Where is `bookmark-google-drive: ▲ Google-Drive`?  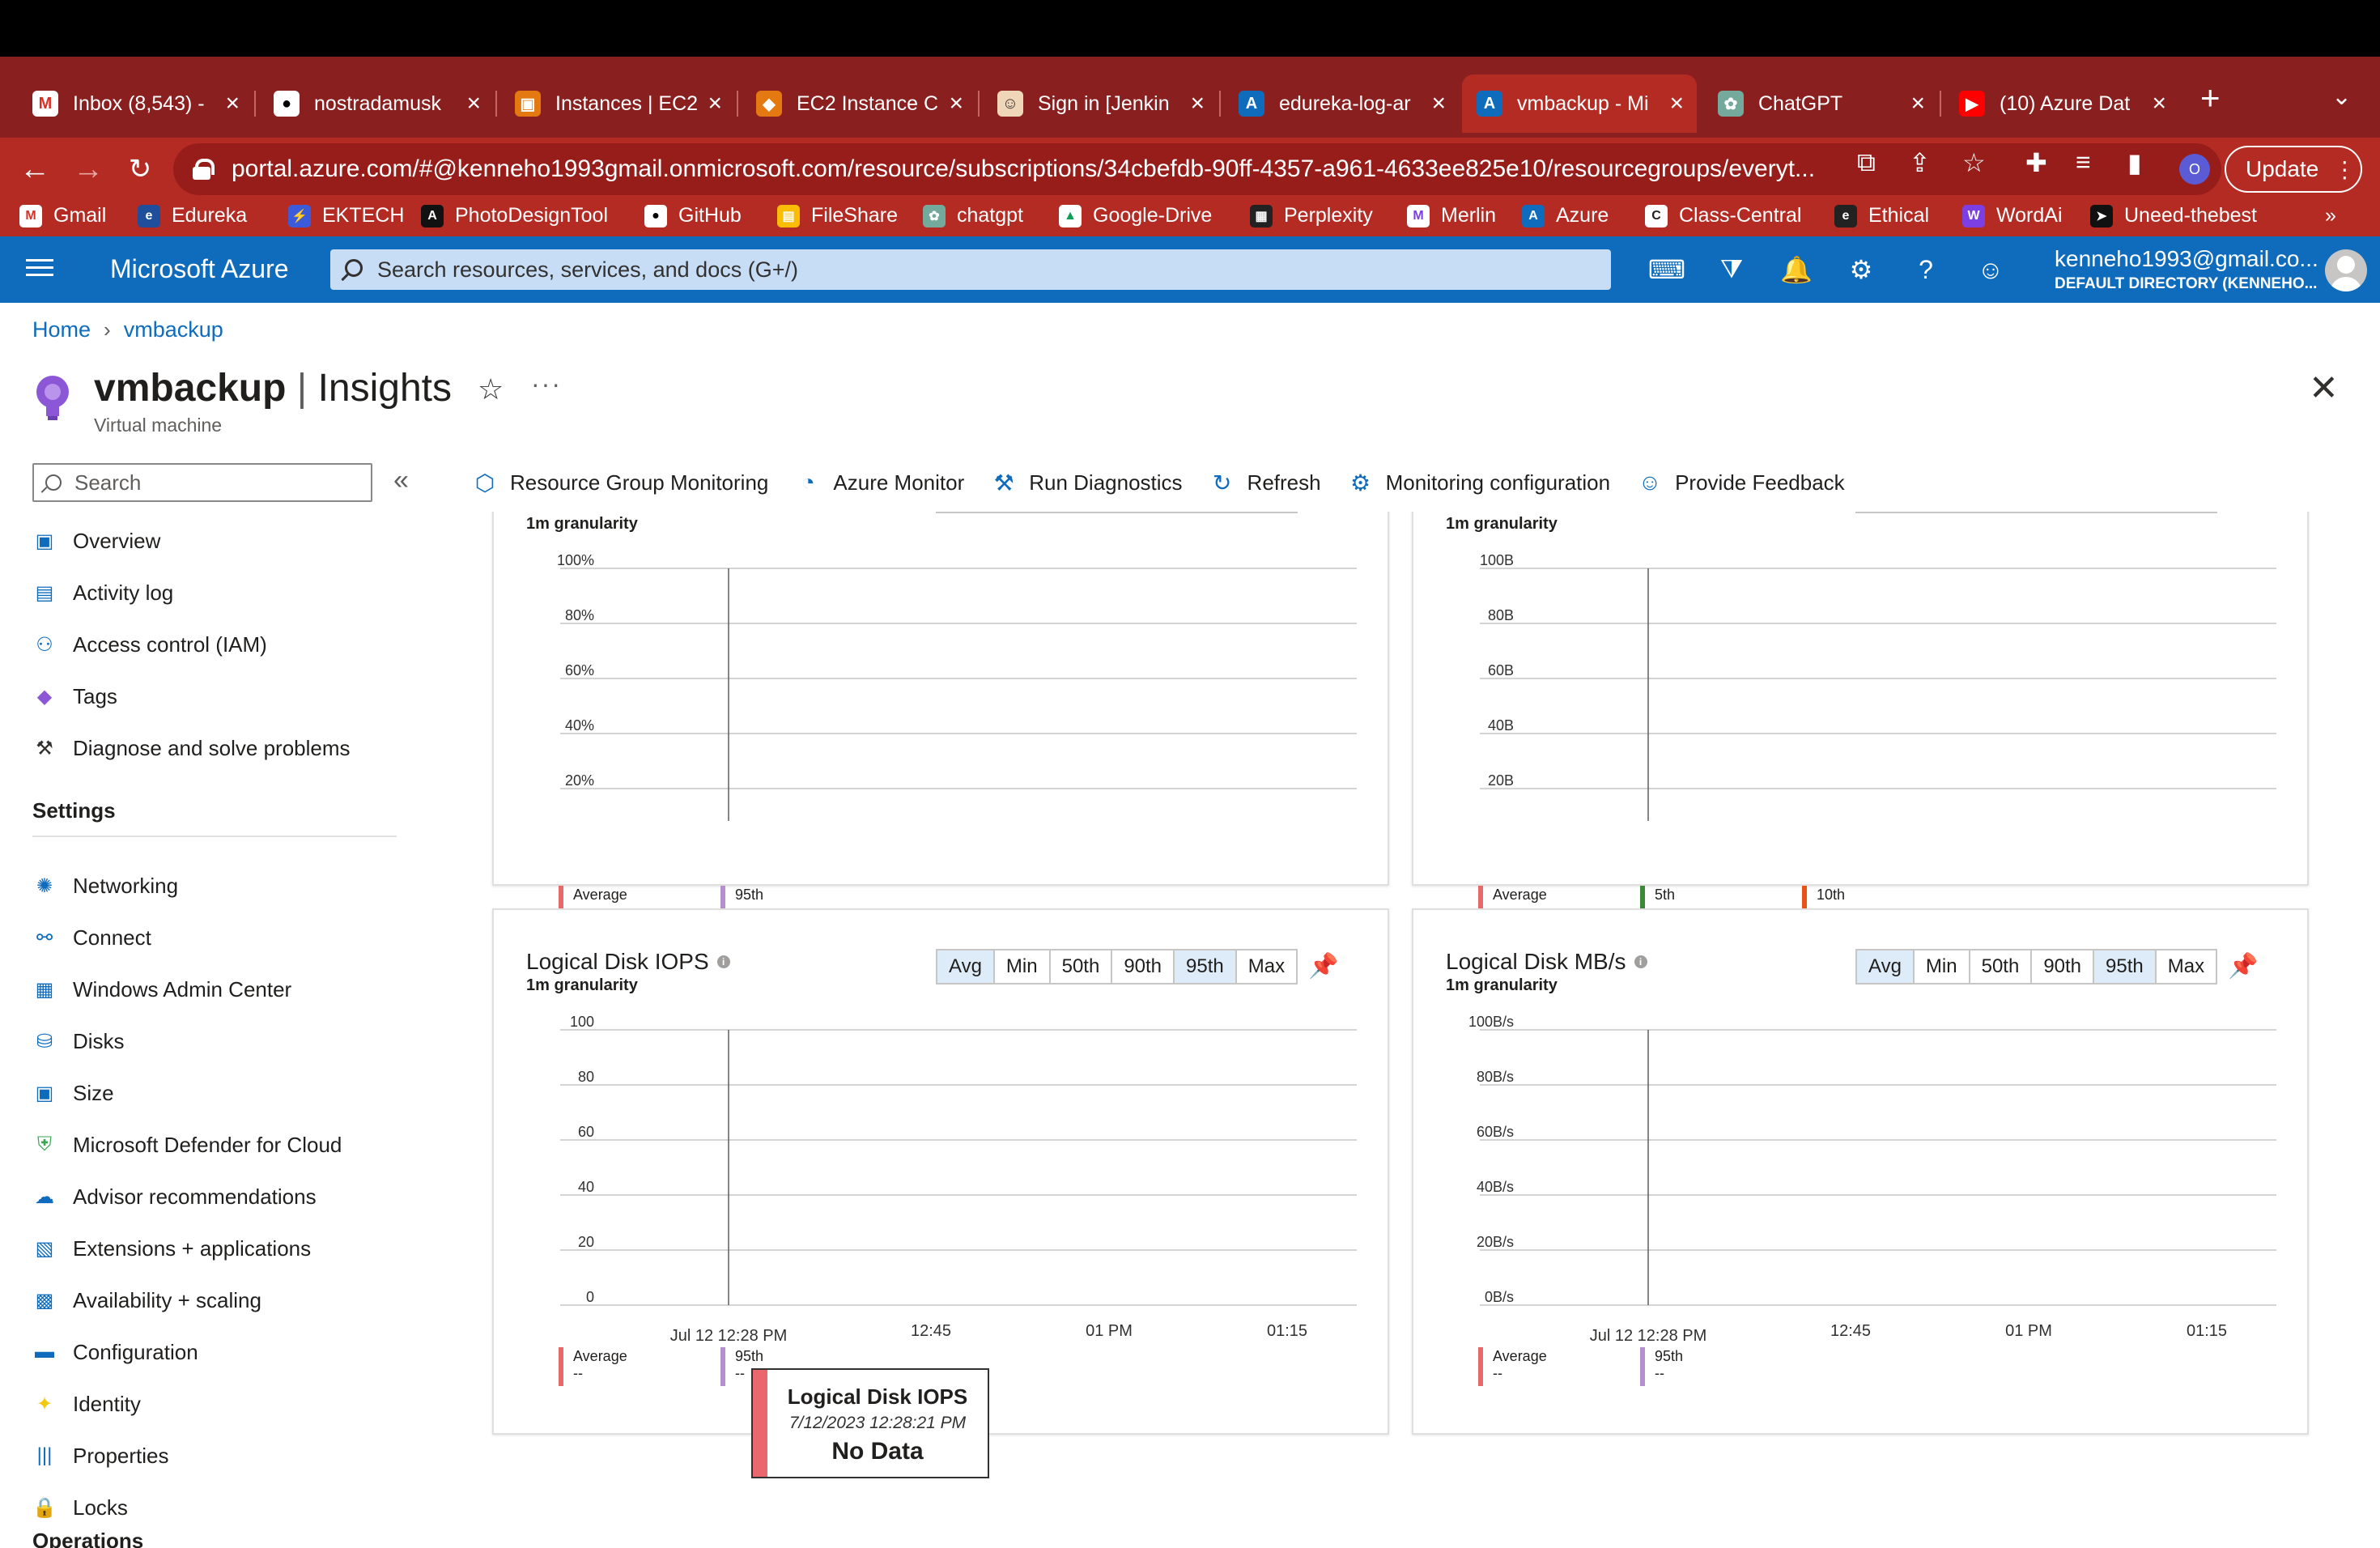 bookmark-google-drive: ▲ Google-Drive is located at coordinates (1135, 216).